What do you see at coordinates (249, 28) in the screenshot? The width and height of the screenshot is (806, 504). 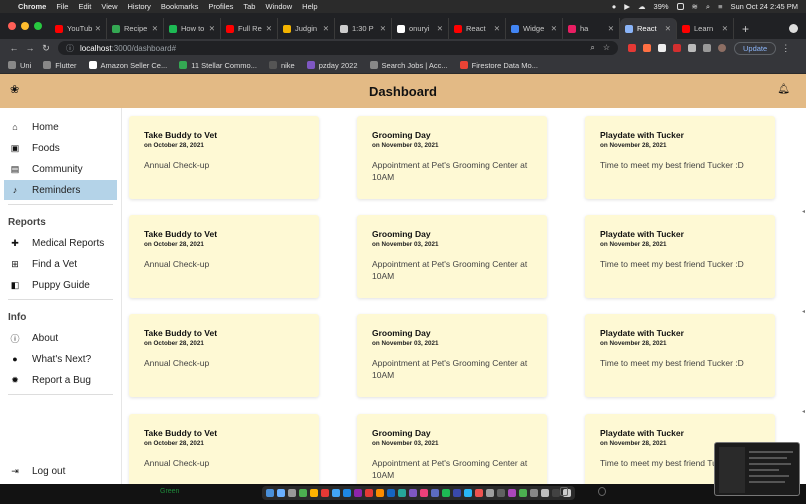 I see `browser-tab: Full Re ✕` at bounding box center [249, 28].